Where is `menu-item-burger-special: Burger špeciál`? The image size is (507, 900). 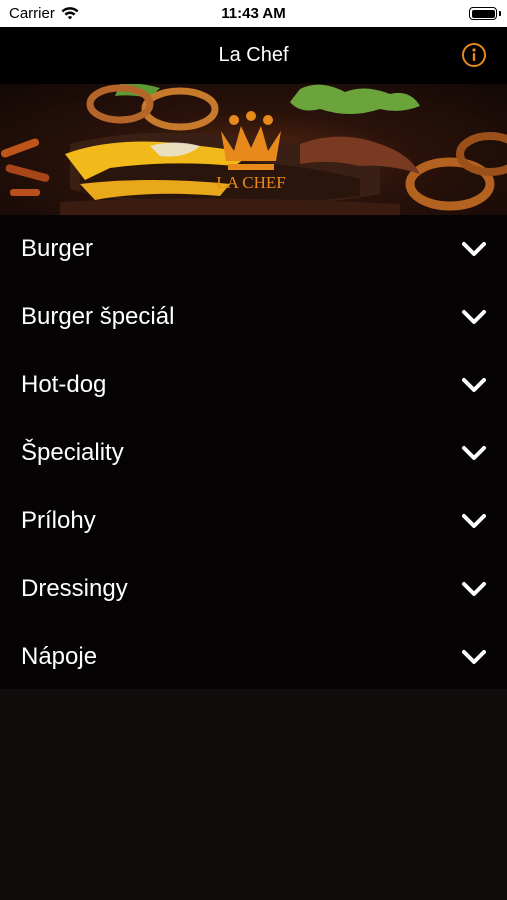
menu-item-burger-special: Burger špeciál is located at coordinates (253, 317).